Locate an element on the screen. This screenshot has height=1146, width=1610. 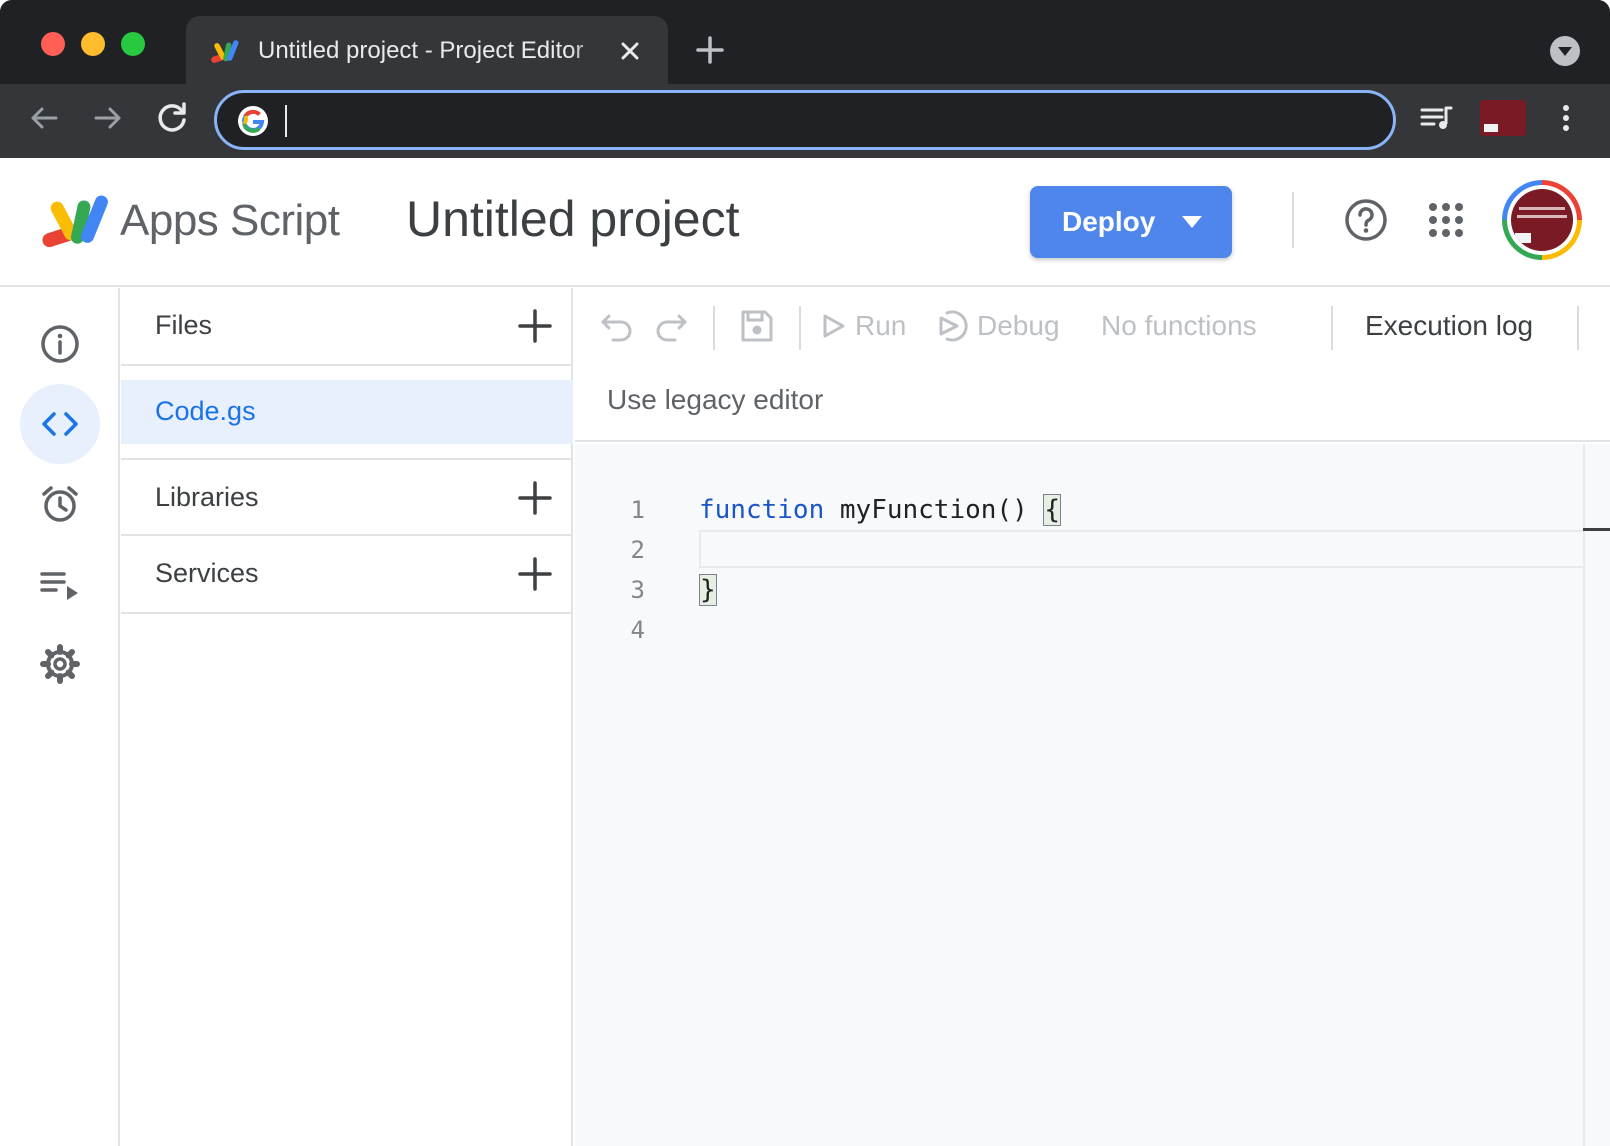
text-cursor is located at coordinates (286, 121).